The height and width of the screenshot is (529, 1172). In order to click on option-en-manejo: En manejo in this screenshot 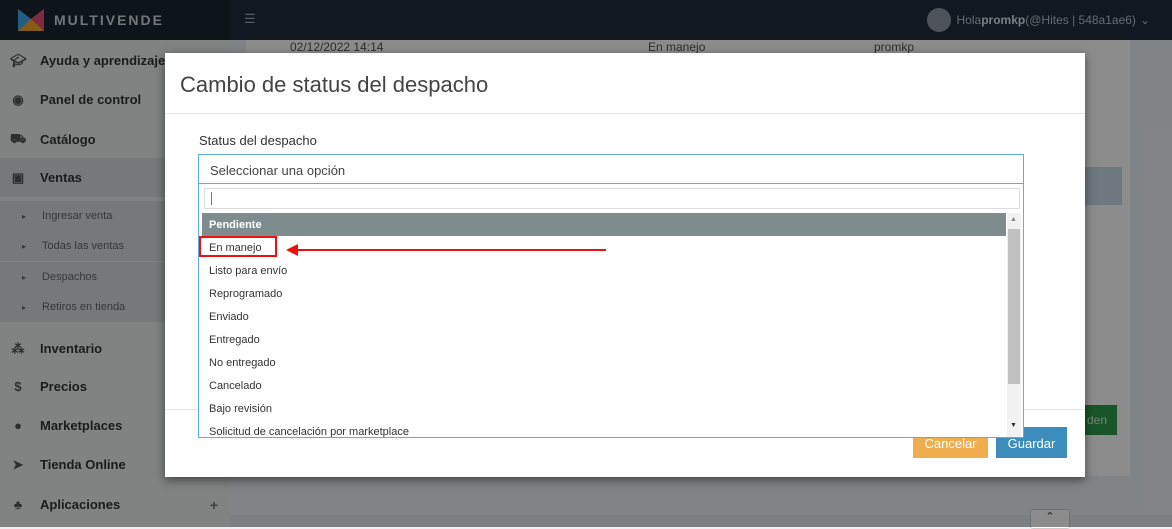, I will do `click(604, 247)`.